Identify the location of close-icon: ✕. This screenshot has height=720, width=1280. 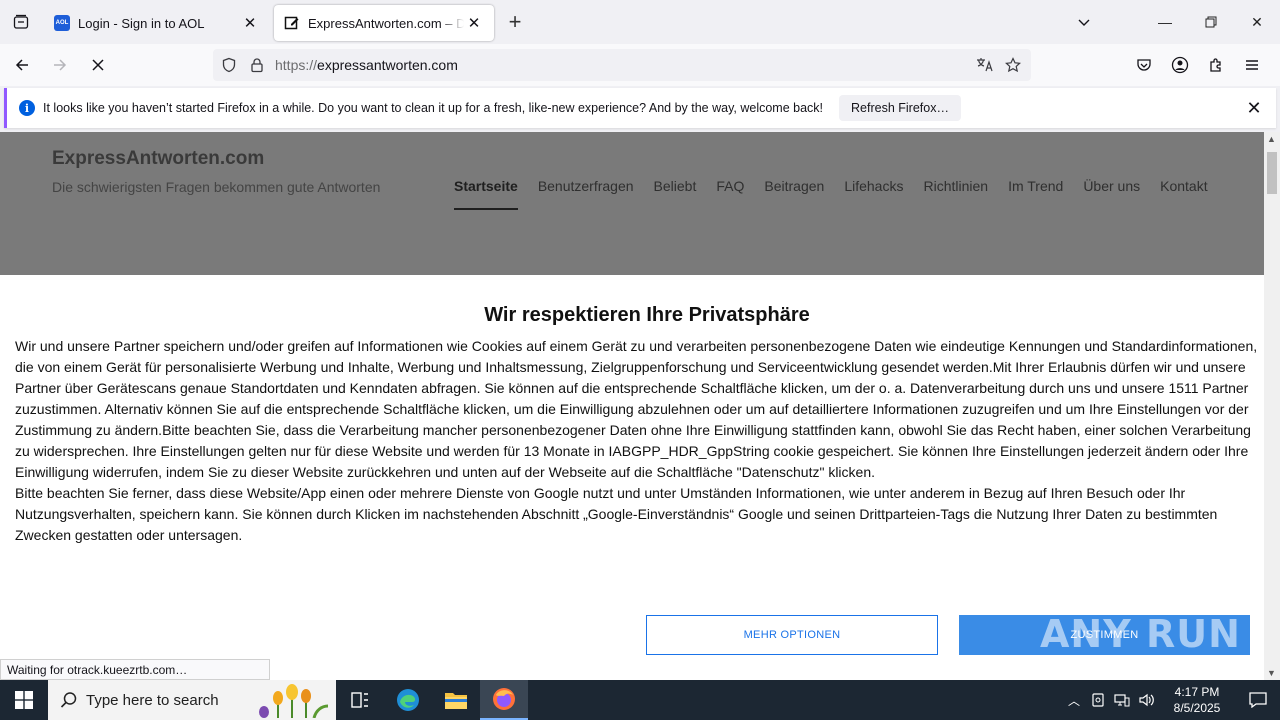
(1257, 21).